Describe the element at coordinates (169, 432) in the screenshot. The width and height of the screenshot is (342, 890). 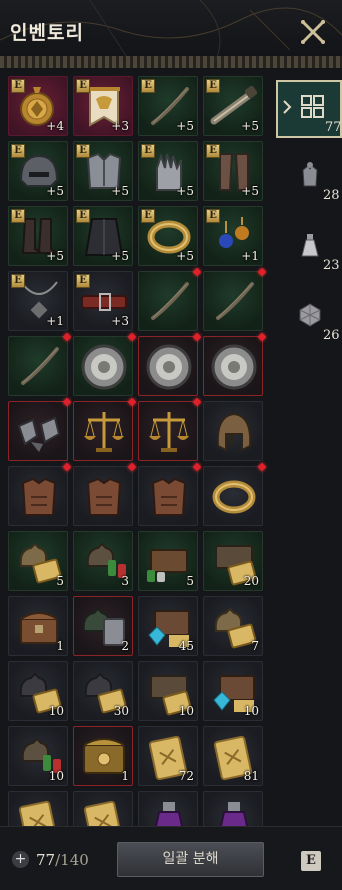
I see `scales-icon` at that location.